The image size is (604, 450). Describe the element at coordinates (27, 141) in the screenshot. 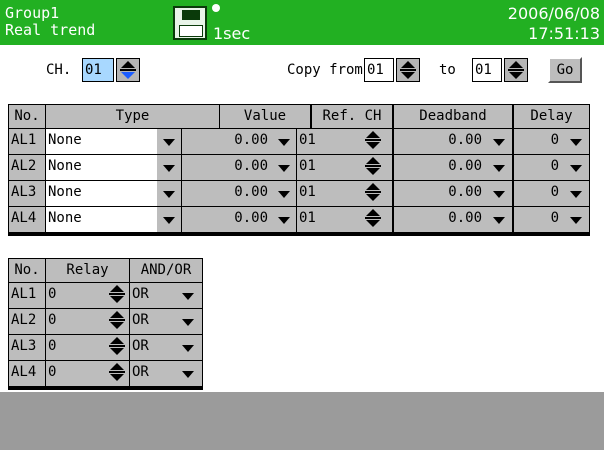

I see `alarm-no: AL1` at that location.